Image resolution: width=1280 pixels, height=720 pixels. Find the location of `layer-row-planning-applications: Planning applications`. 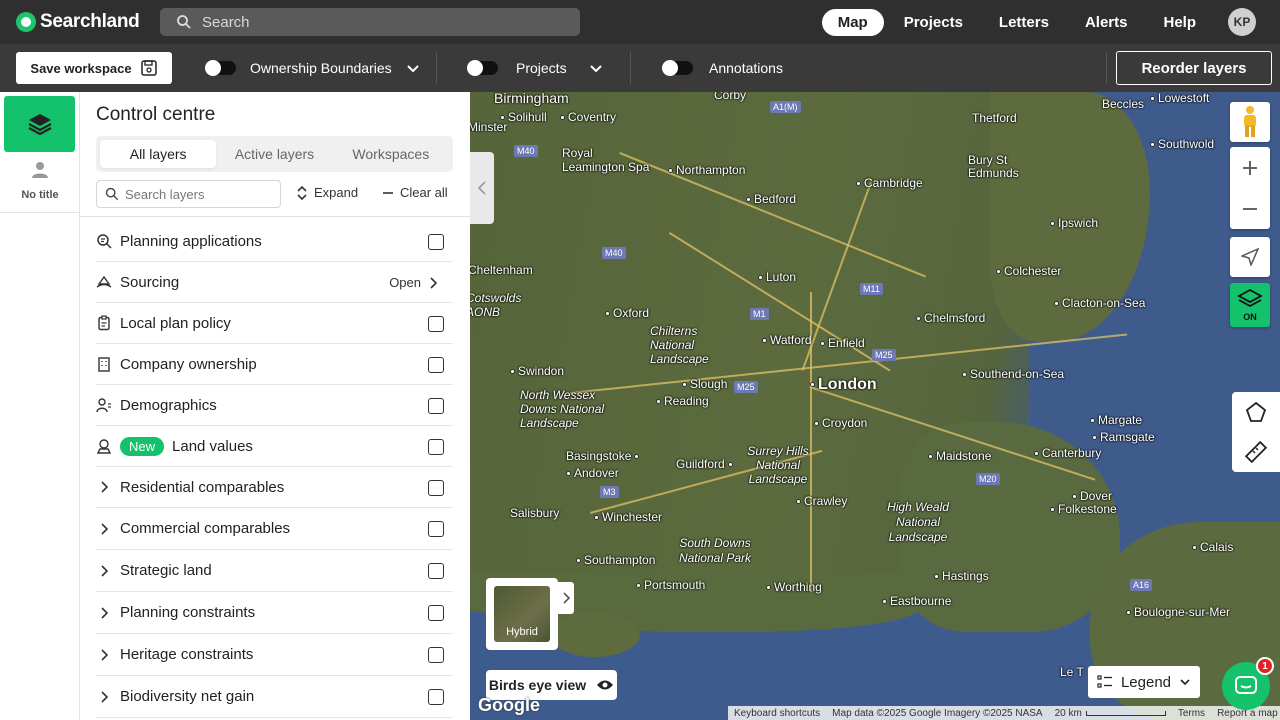

layer-row-planning-applications: Planning applications is located at coordinates (274, 241).